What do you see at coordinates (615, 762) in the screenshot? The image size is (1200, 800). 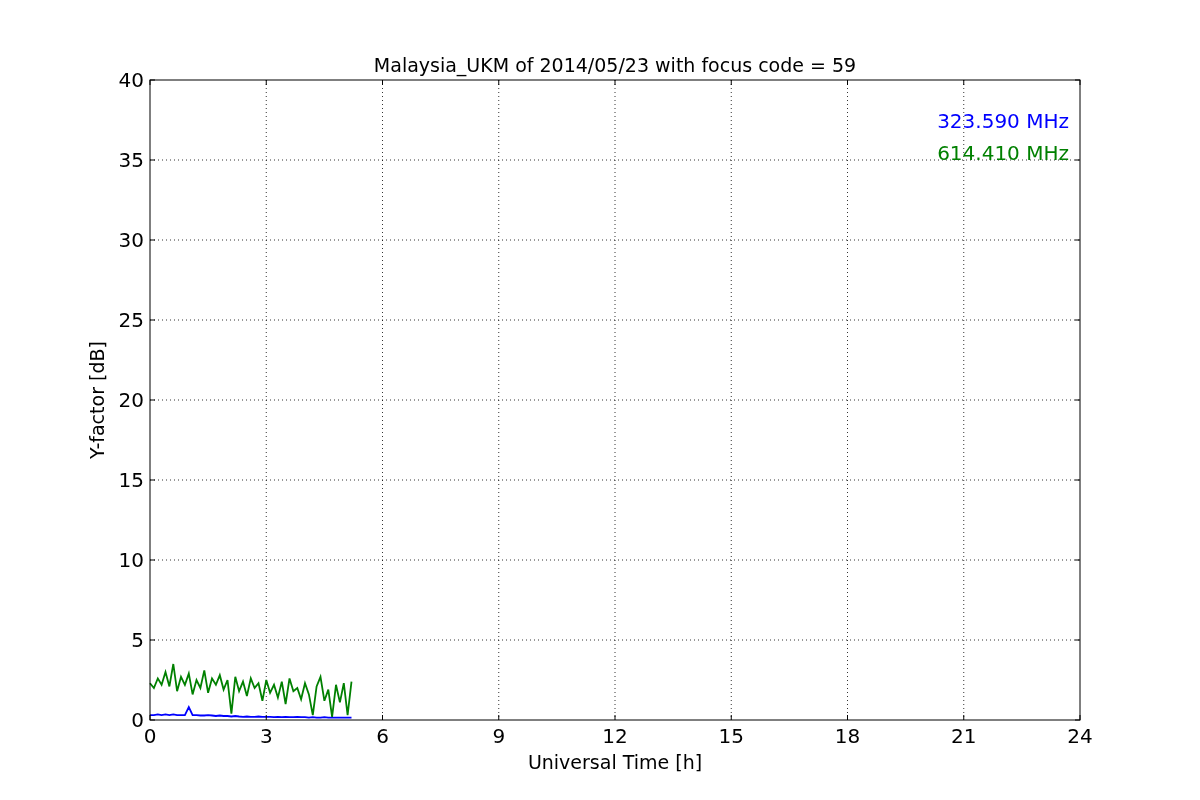 I see `x-axis-label: Universal Time [h]` at bounding box center [615, 762].